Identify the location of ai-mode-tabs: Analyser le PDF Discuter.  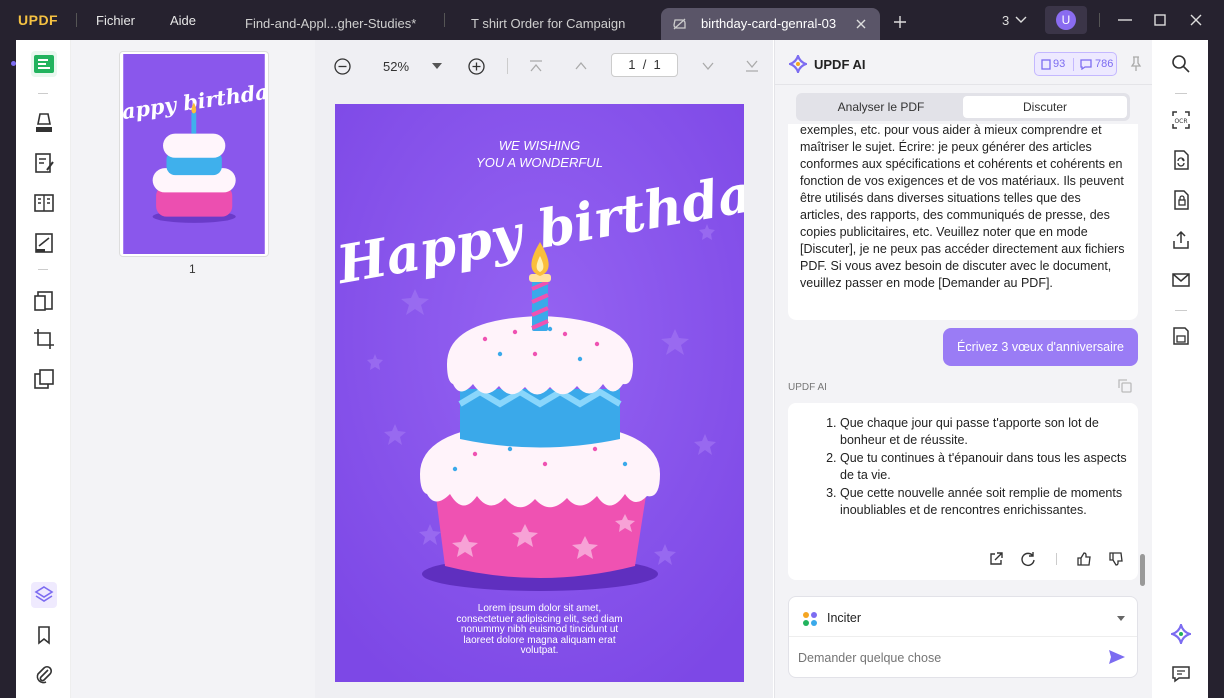
(963, 107).